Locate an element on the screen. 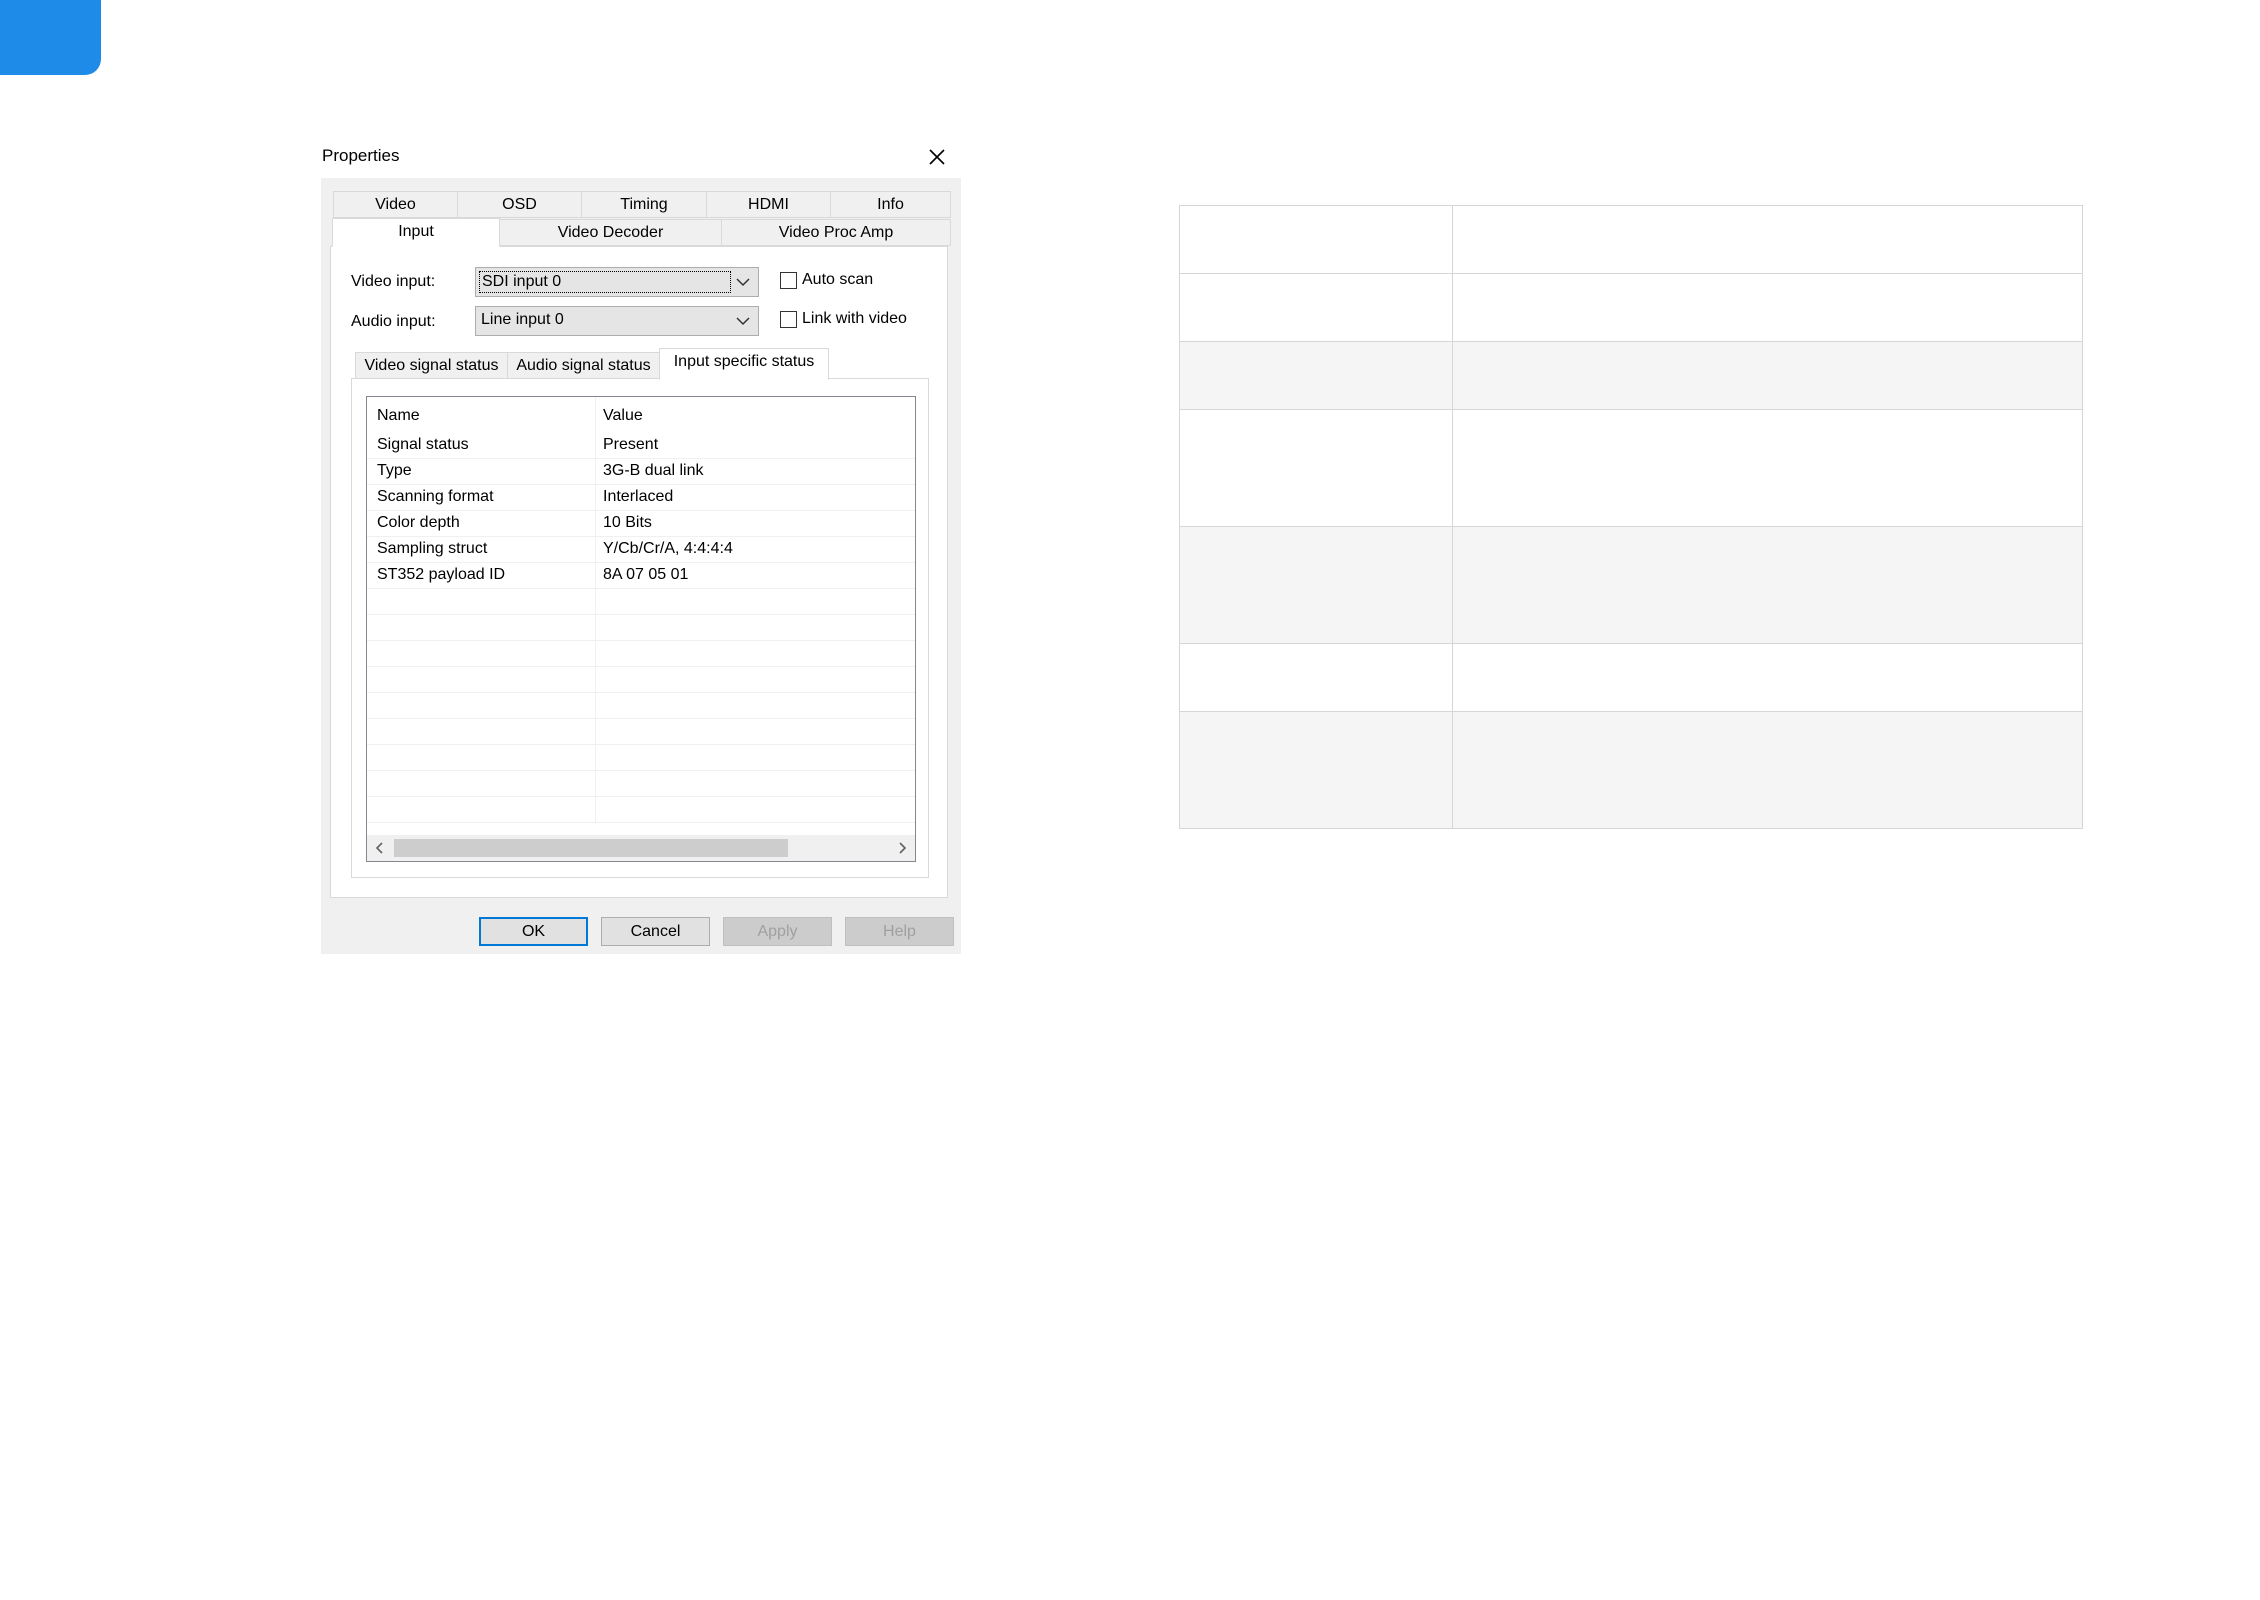 Image resolution: width=2260 pixels, height=1600 pixels. tab-video-decoder: Video Decoder is located at coordinates (610, 232).